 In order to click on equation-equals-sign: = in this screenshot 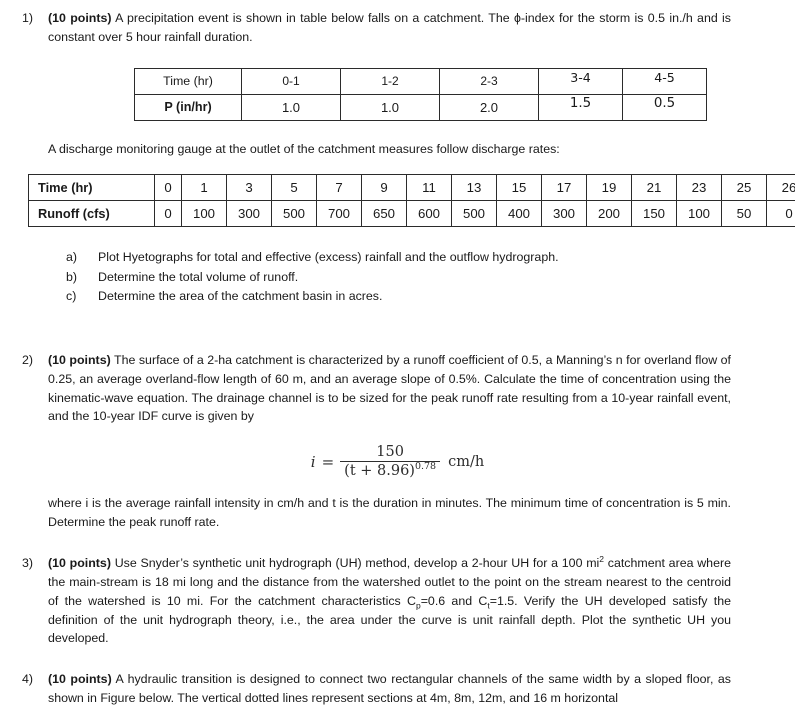, I will do `click(330, 462)`.